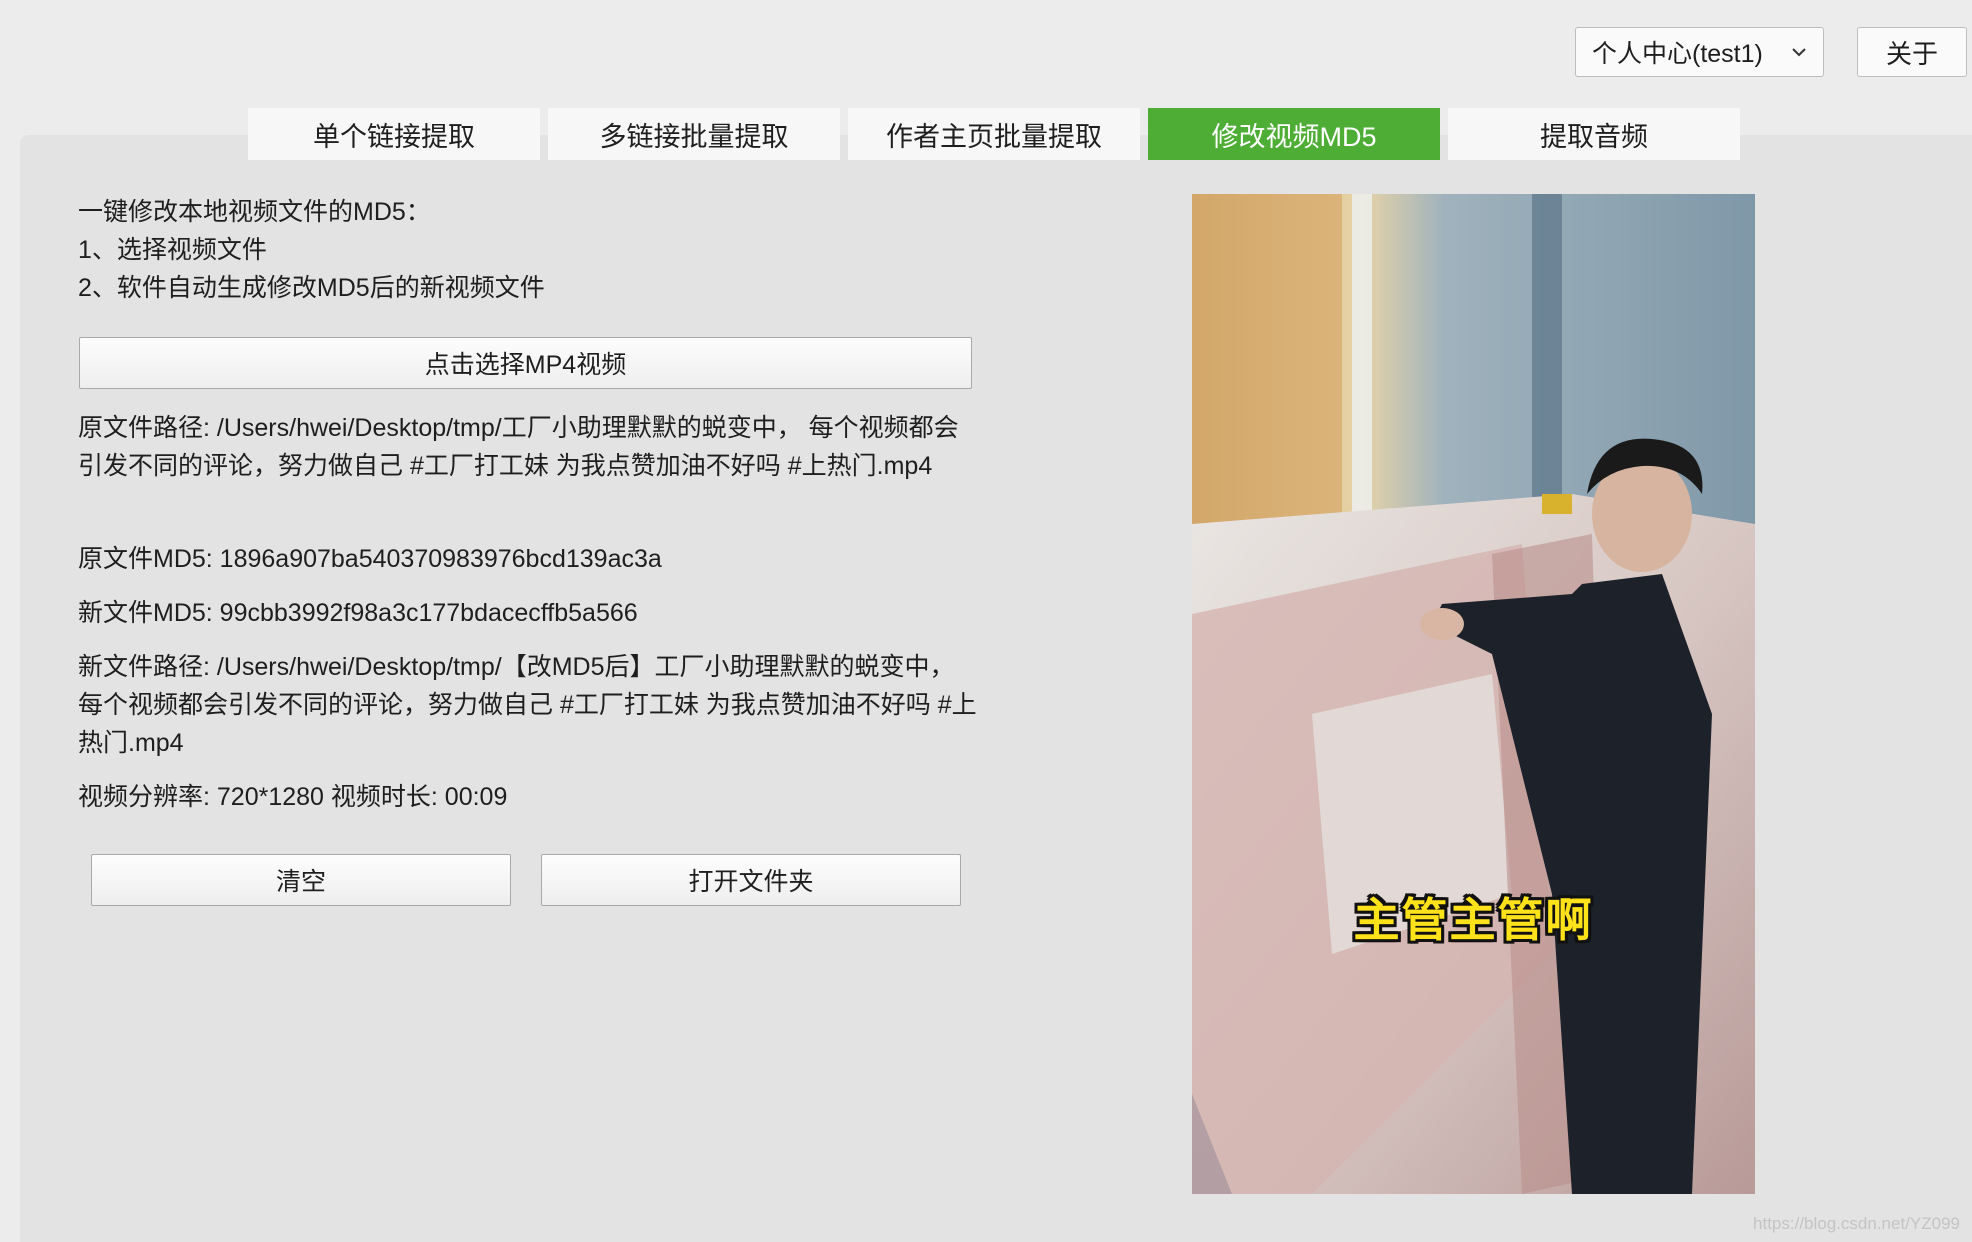 This screenshot has width=1972, height=1242. What do you see at coordinates (1912, 52) in the screenshot?
I see `about-button: 关于` at bounding box center [1912, 52].